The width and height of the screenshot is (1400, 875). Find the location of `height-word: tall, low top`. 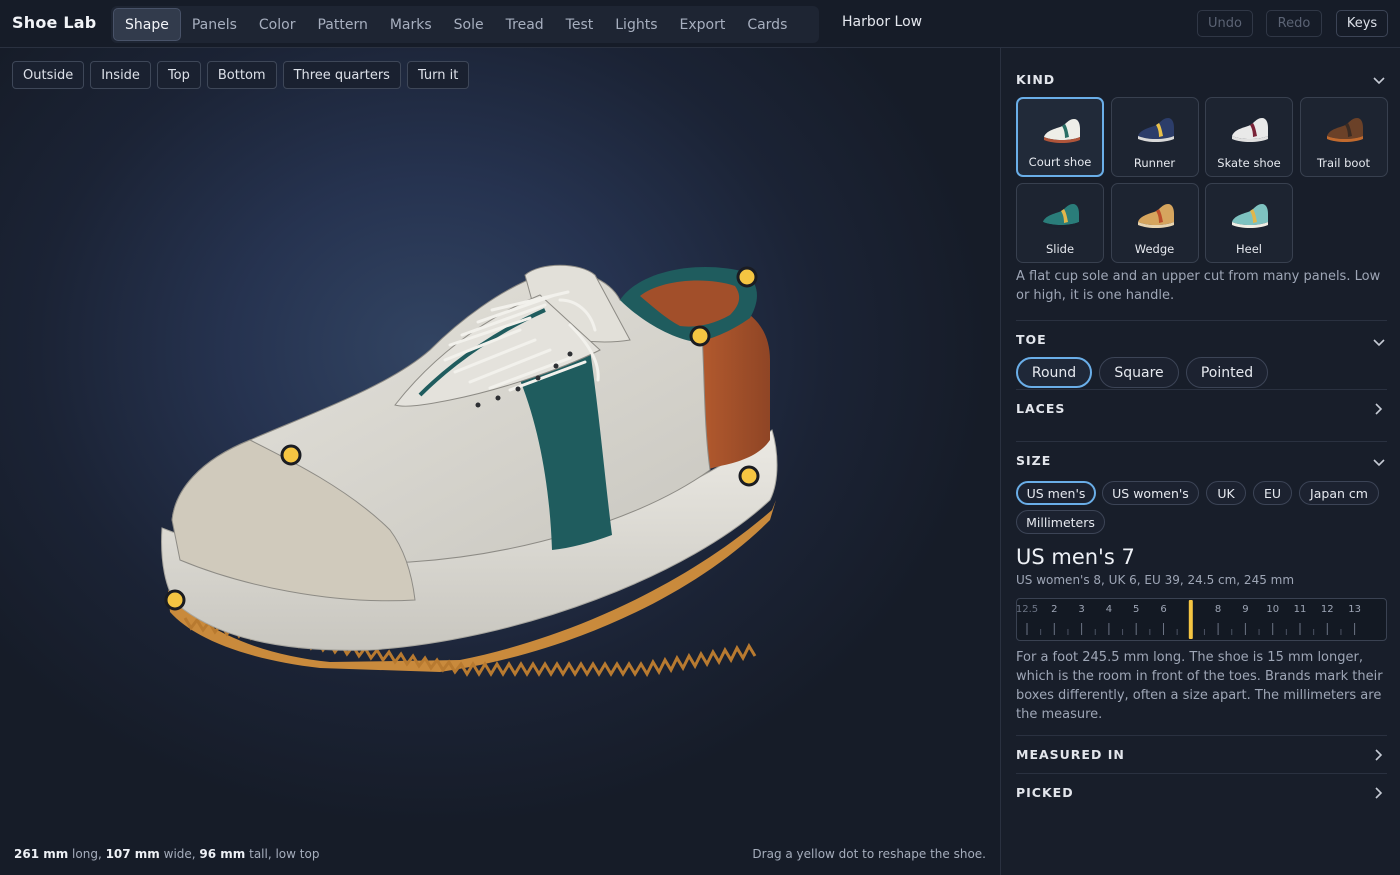

height-word: tall, low top is located at coordinates (282, 854).